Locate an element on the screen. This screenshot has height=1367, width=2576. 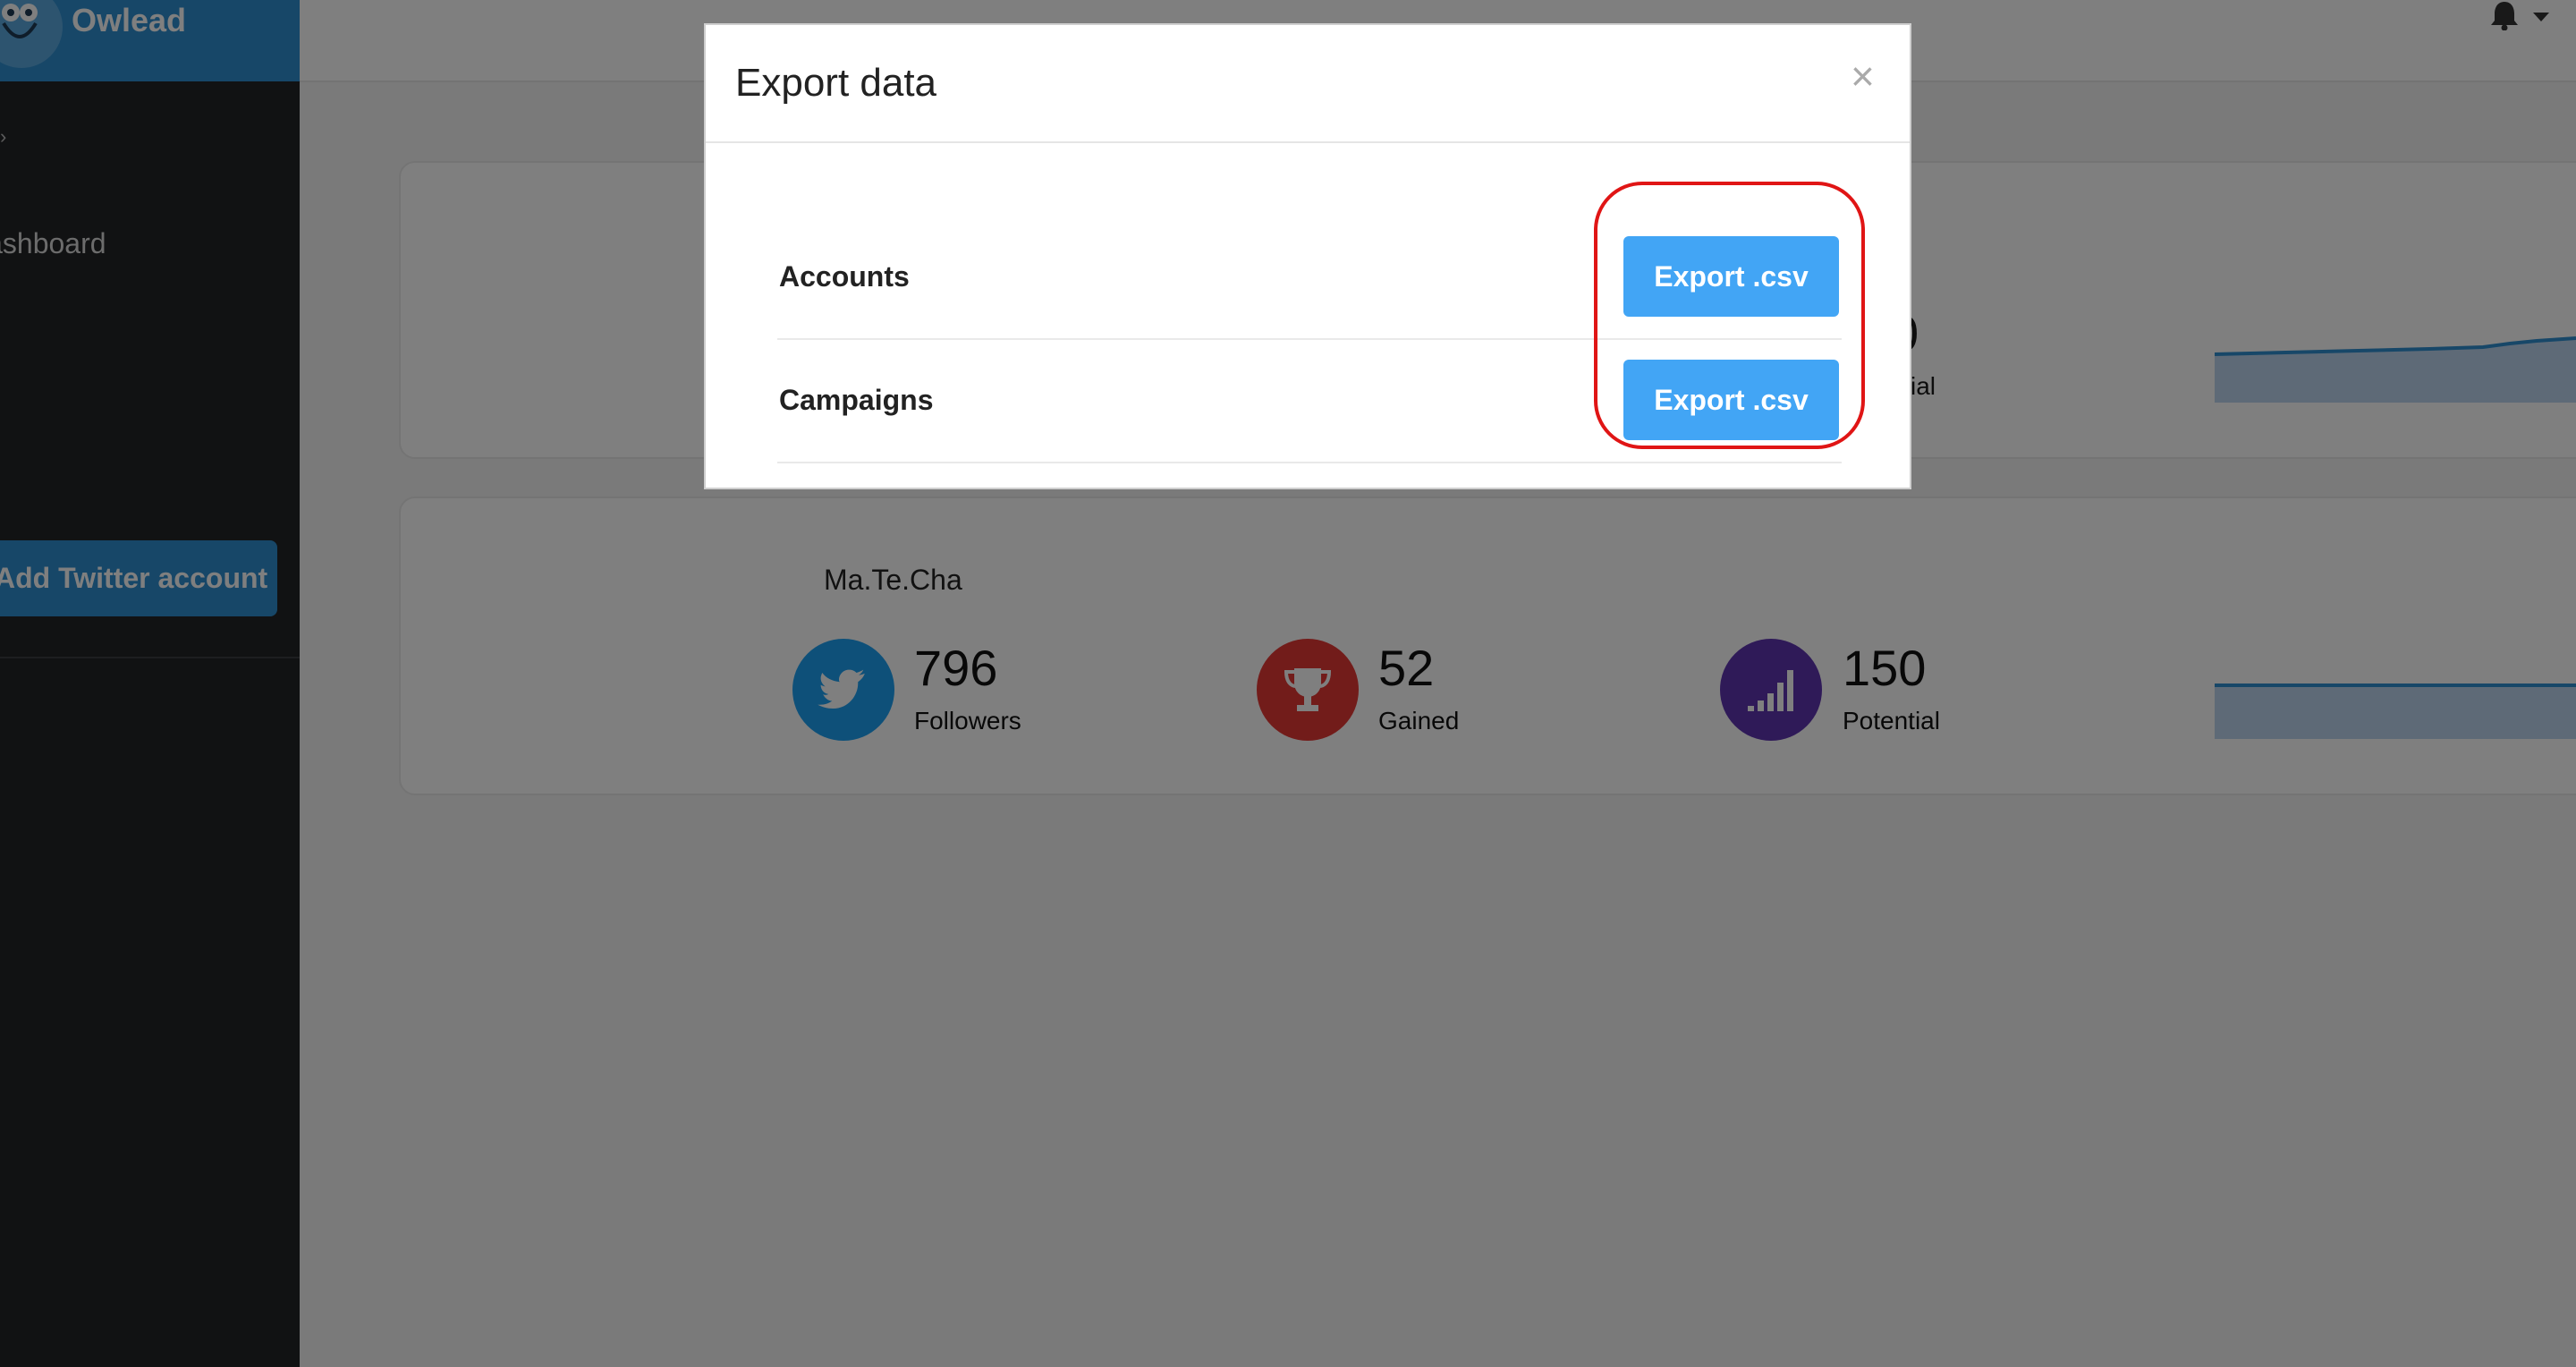
export-row-label: Campaigns is located at coordinates (856, 400).